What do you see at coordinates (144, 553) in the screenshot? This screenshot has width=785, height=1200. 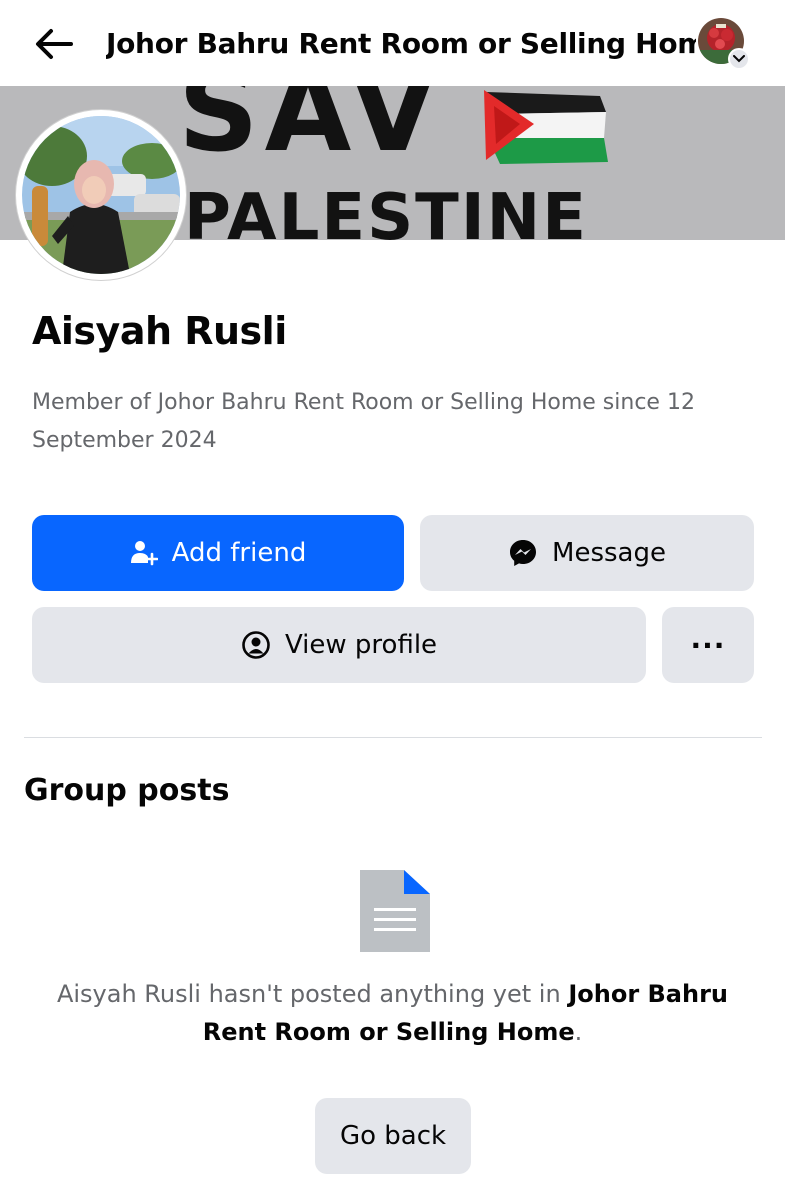 I see `add-person-icon` at bounding box center [144, 553].